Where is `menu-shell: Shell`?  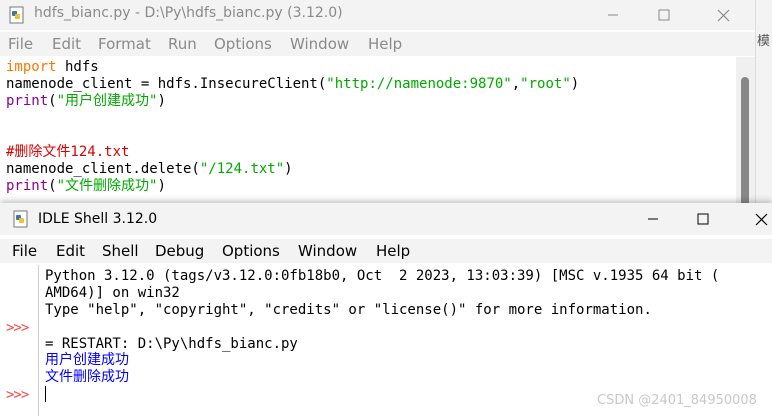 menu-shell: Shell is located at coordinates (120, 251).